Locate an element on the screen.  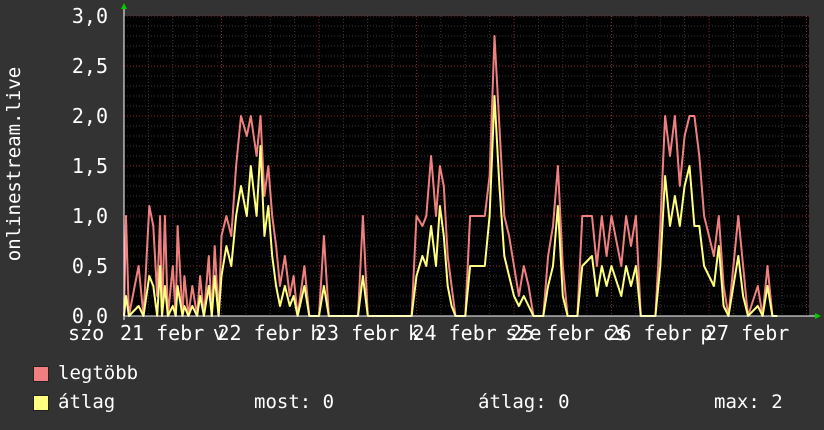
y-tick-label: 2,5 is located at coordinates (90, 66).